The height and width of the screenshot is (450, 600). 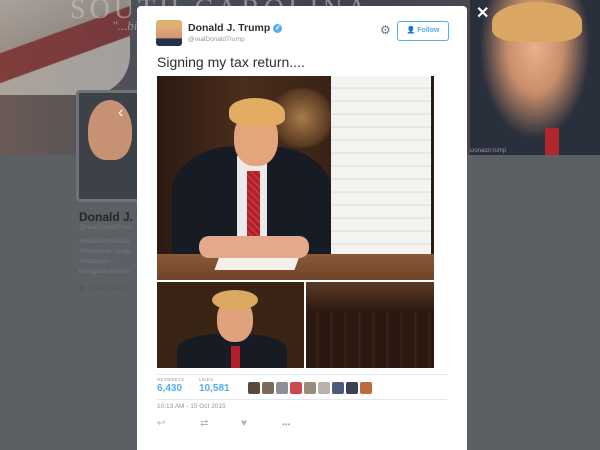 I want to click on retweet-icon: ⇄, so click(x=204, y=423).